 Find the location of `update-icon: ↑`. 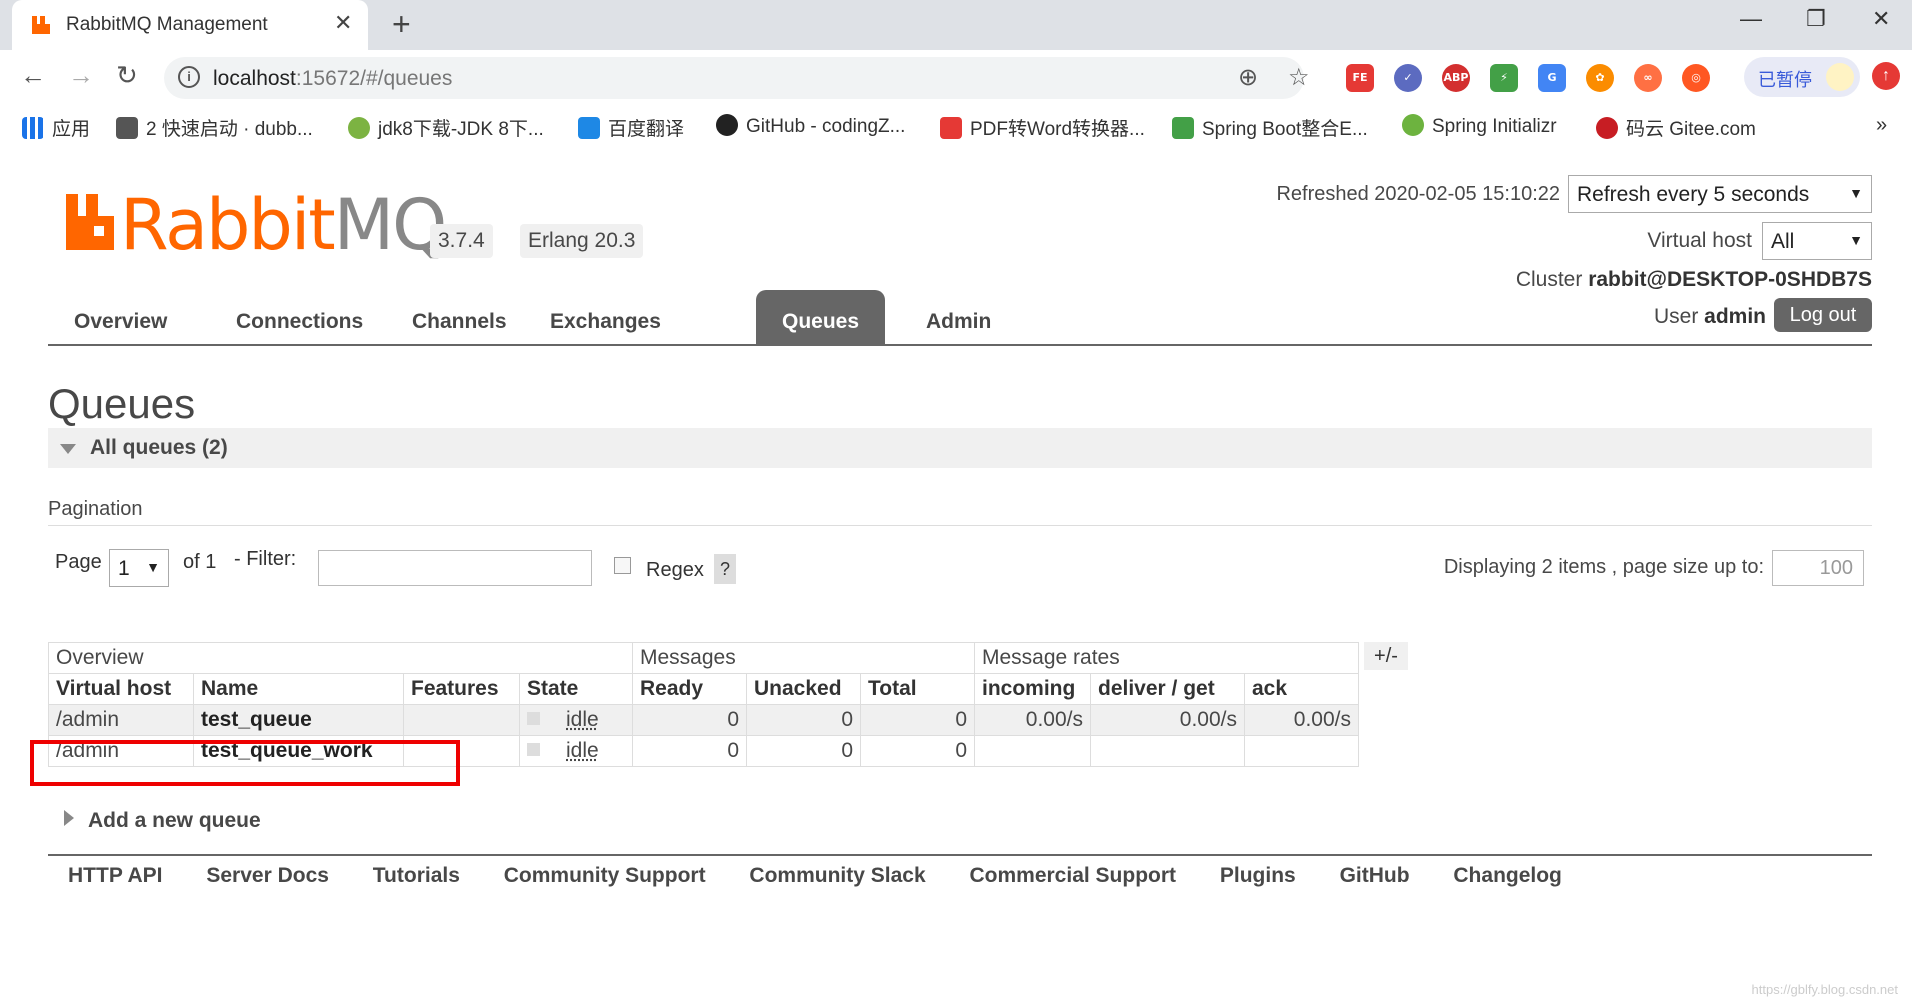

update-icon: ↑ is located at coordinates (1886, 76).